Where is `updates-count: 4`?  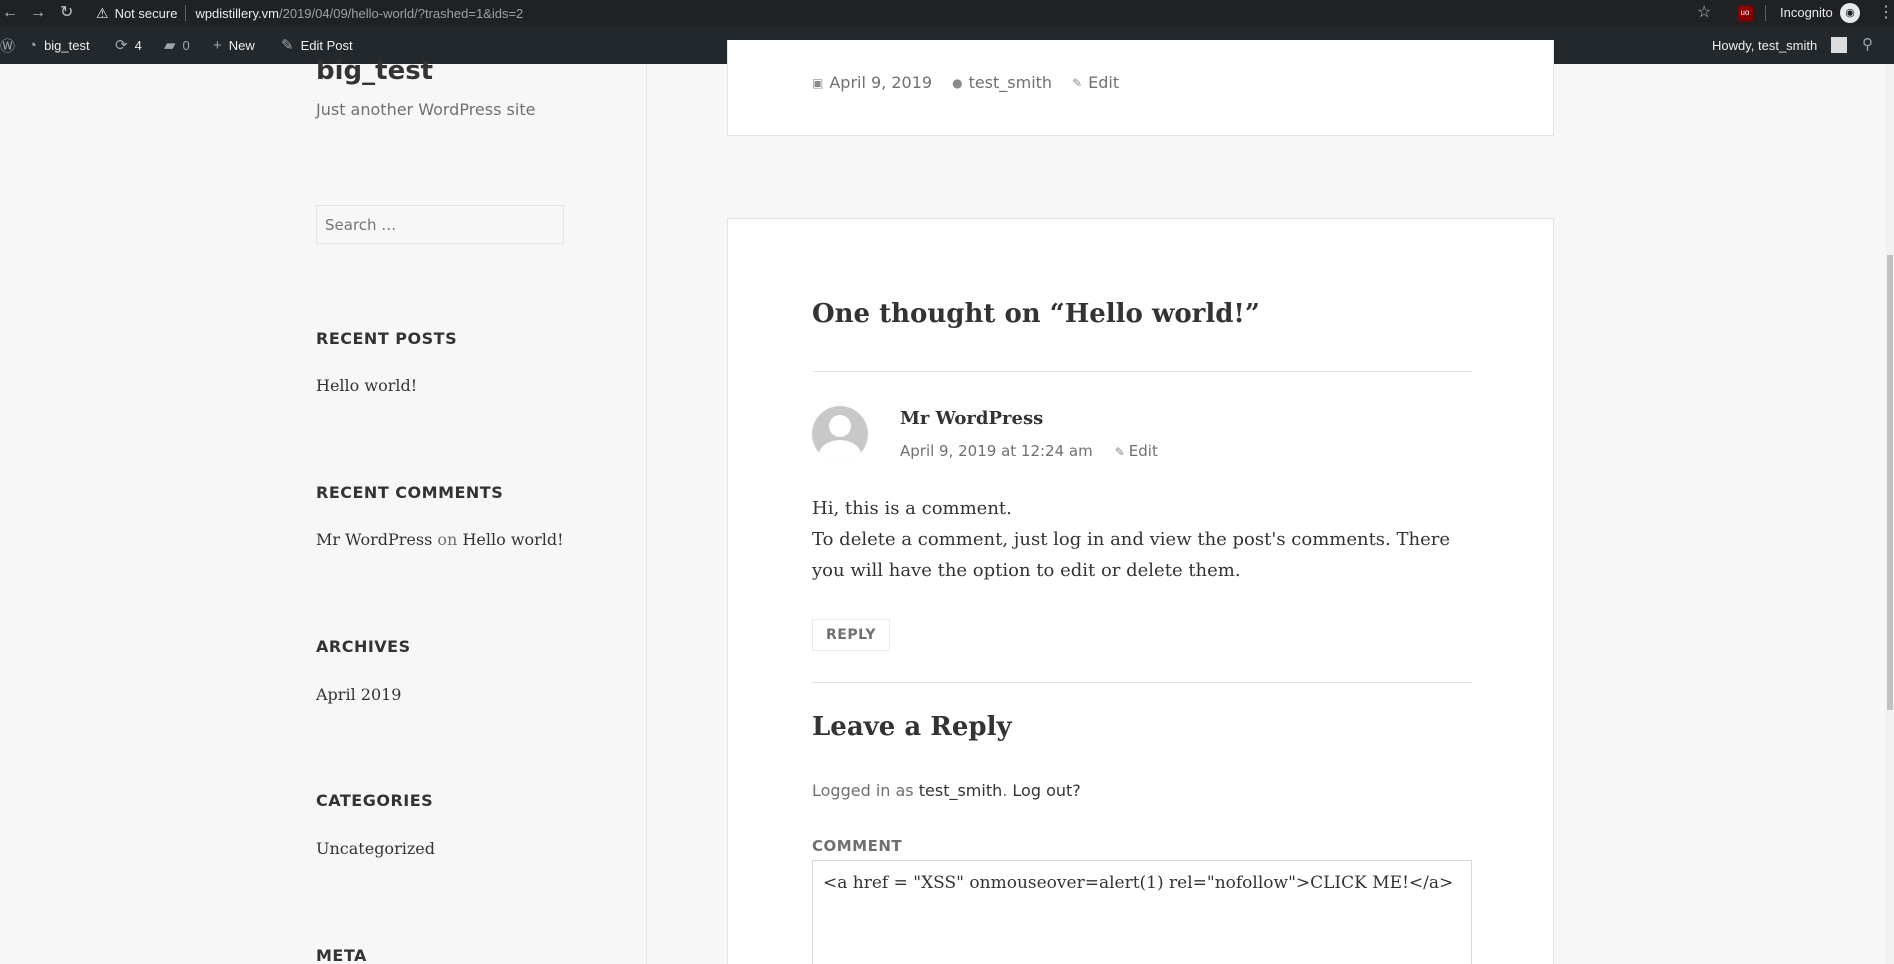 updates-count: 4 is located at coordinates (138, 45).